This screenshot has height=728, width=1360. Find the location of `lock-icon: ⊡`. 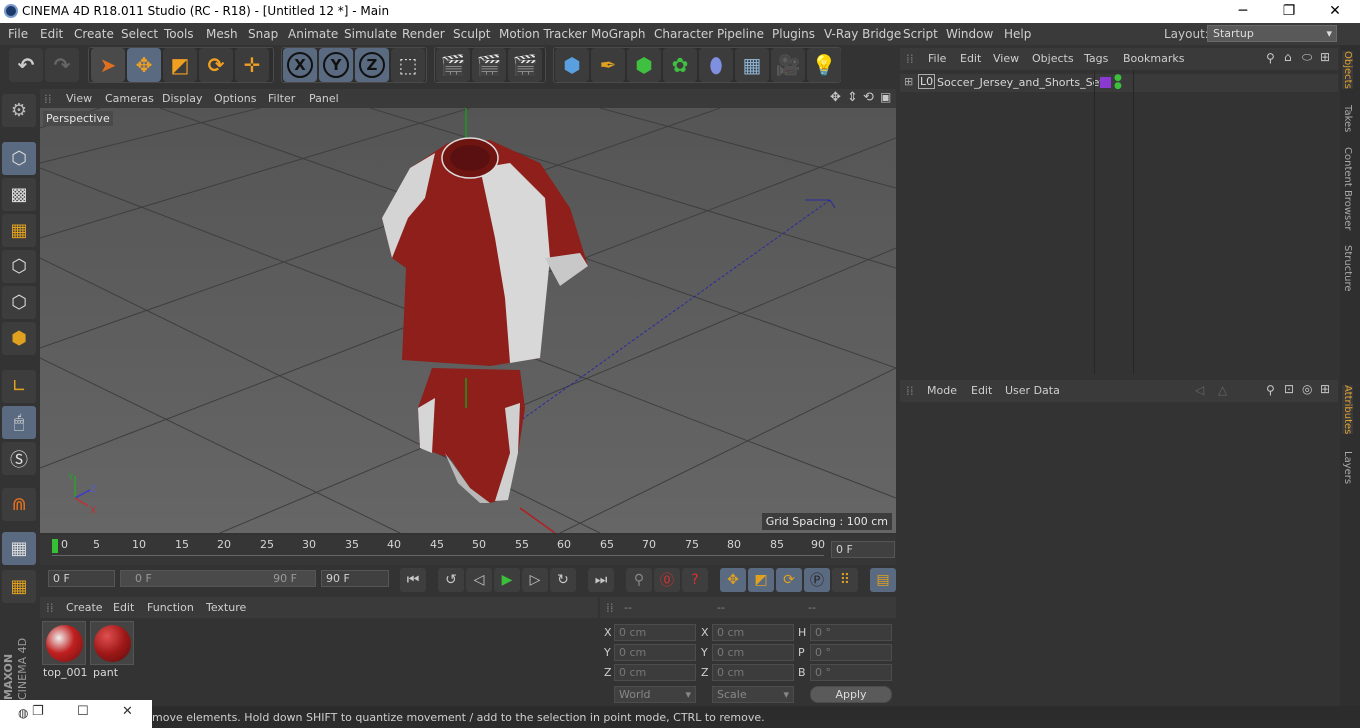

lock-icon: ⊡ is located at coordinates (1289, 389).